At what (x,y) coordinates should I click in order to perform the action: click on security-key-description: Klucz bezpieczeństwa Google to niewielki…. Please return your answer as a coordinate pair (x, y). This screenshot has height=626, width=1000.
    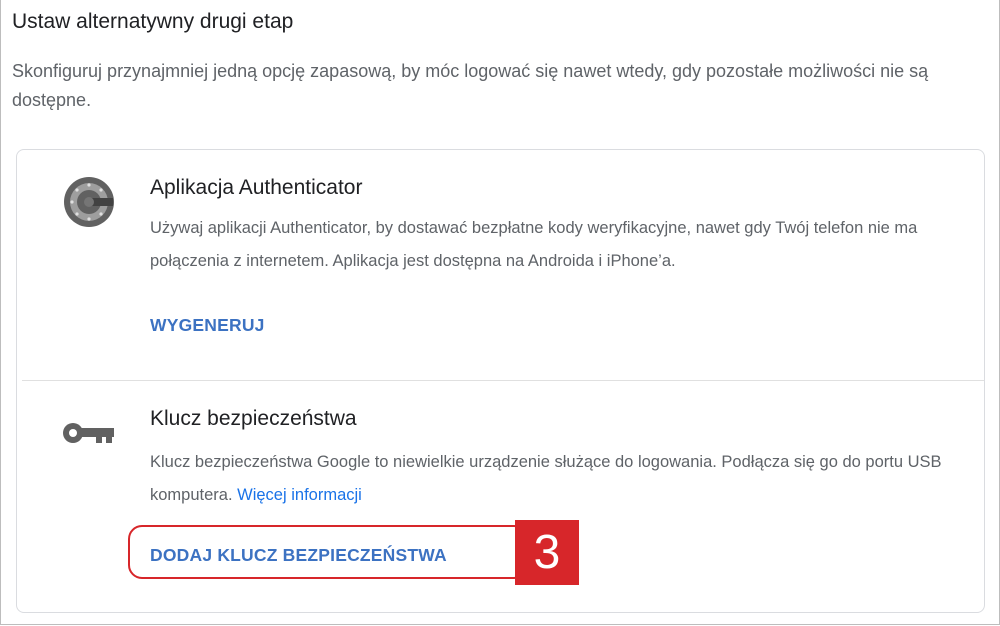
    Looking at the image, I should click on (555, 479).